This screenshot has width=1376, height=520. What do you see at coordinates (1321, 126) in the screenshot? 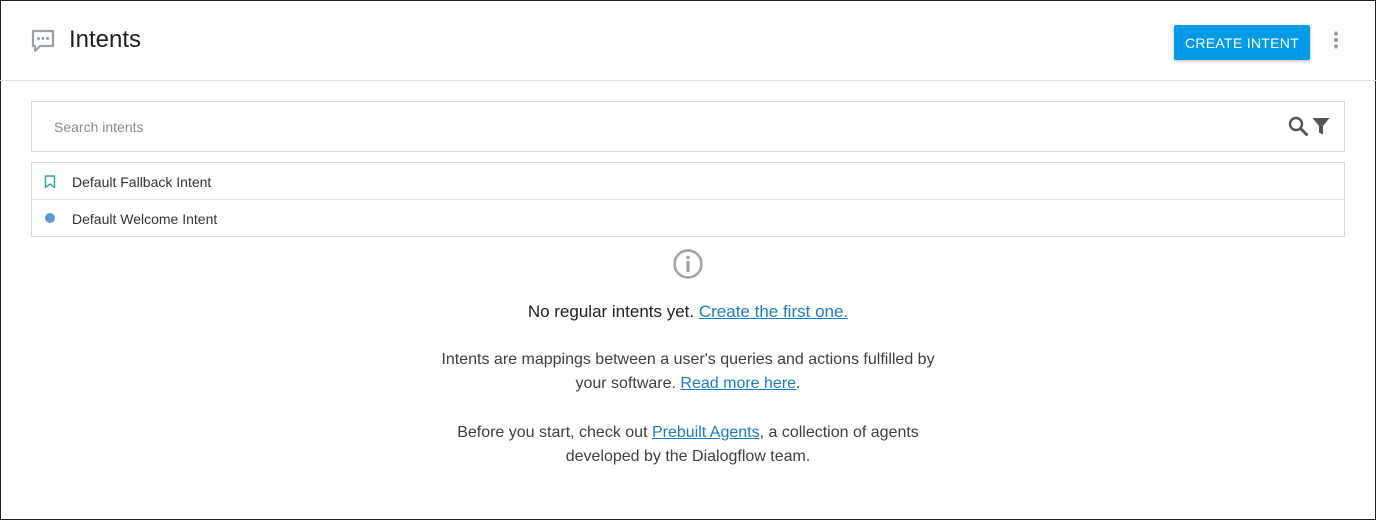
I see `filter-icon` at bounding box center [1321, 126].